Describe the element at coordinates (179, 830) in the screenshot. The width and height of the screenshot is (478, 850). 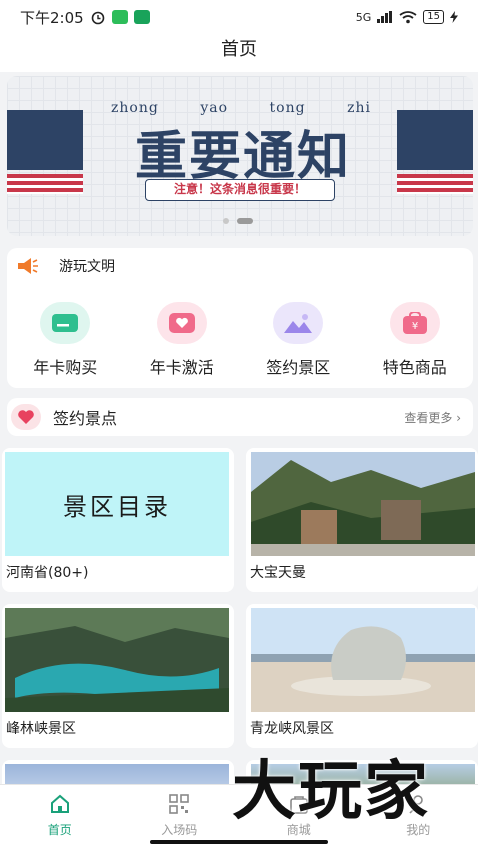
I see `tab-label: 入场码` at that location.